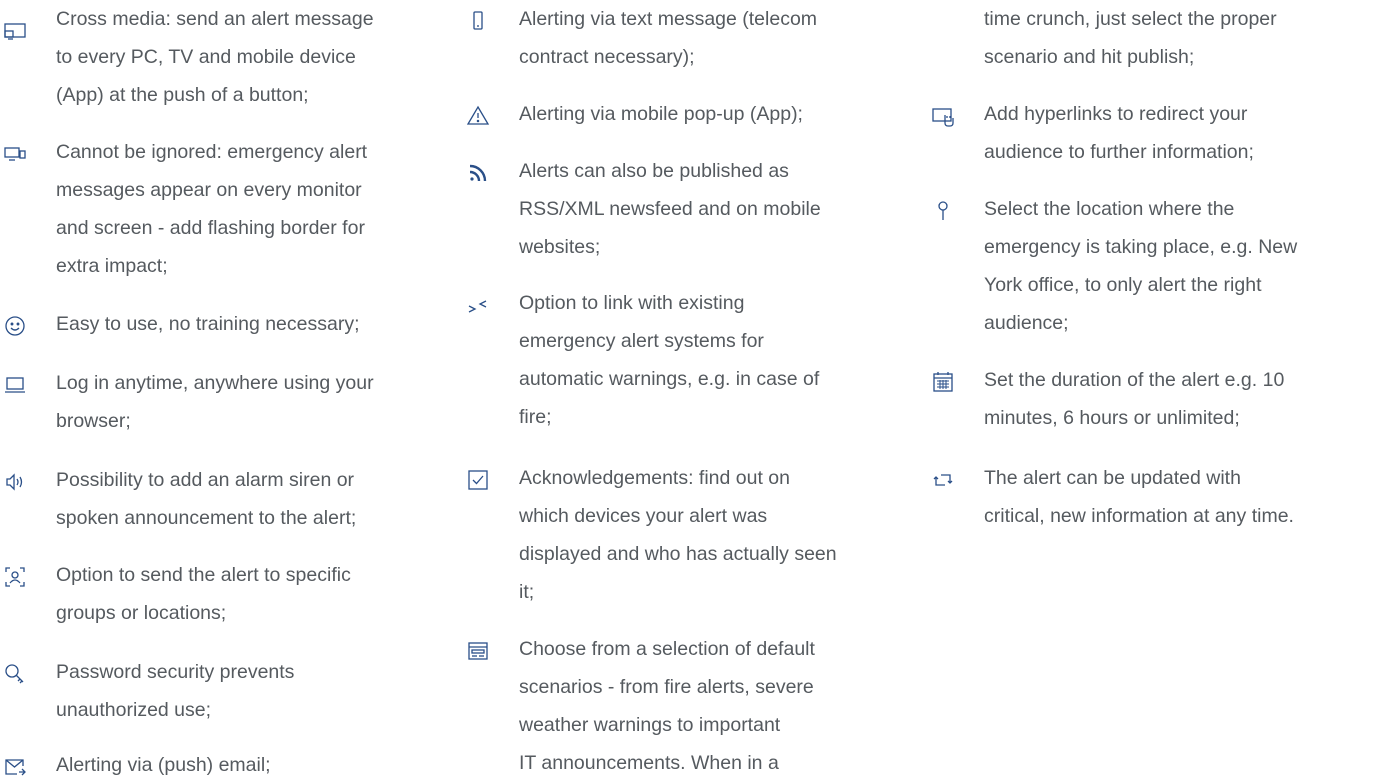 The image size is (1375, 784). What do you see at coordinates (208, 324) in the screenshot?
I see `feature-text: Easy to use, no training necessary;` at bounding box center [208, 324].